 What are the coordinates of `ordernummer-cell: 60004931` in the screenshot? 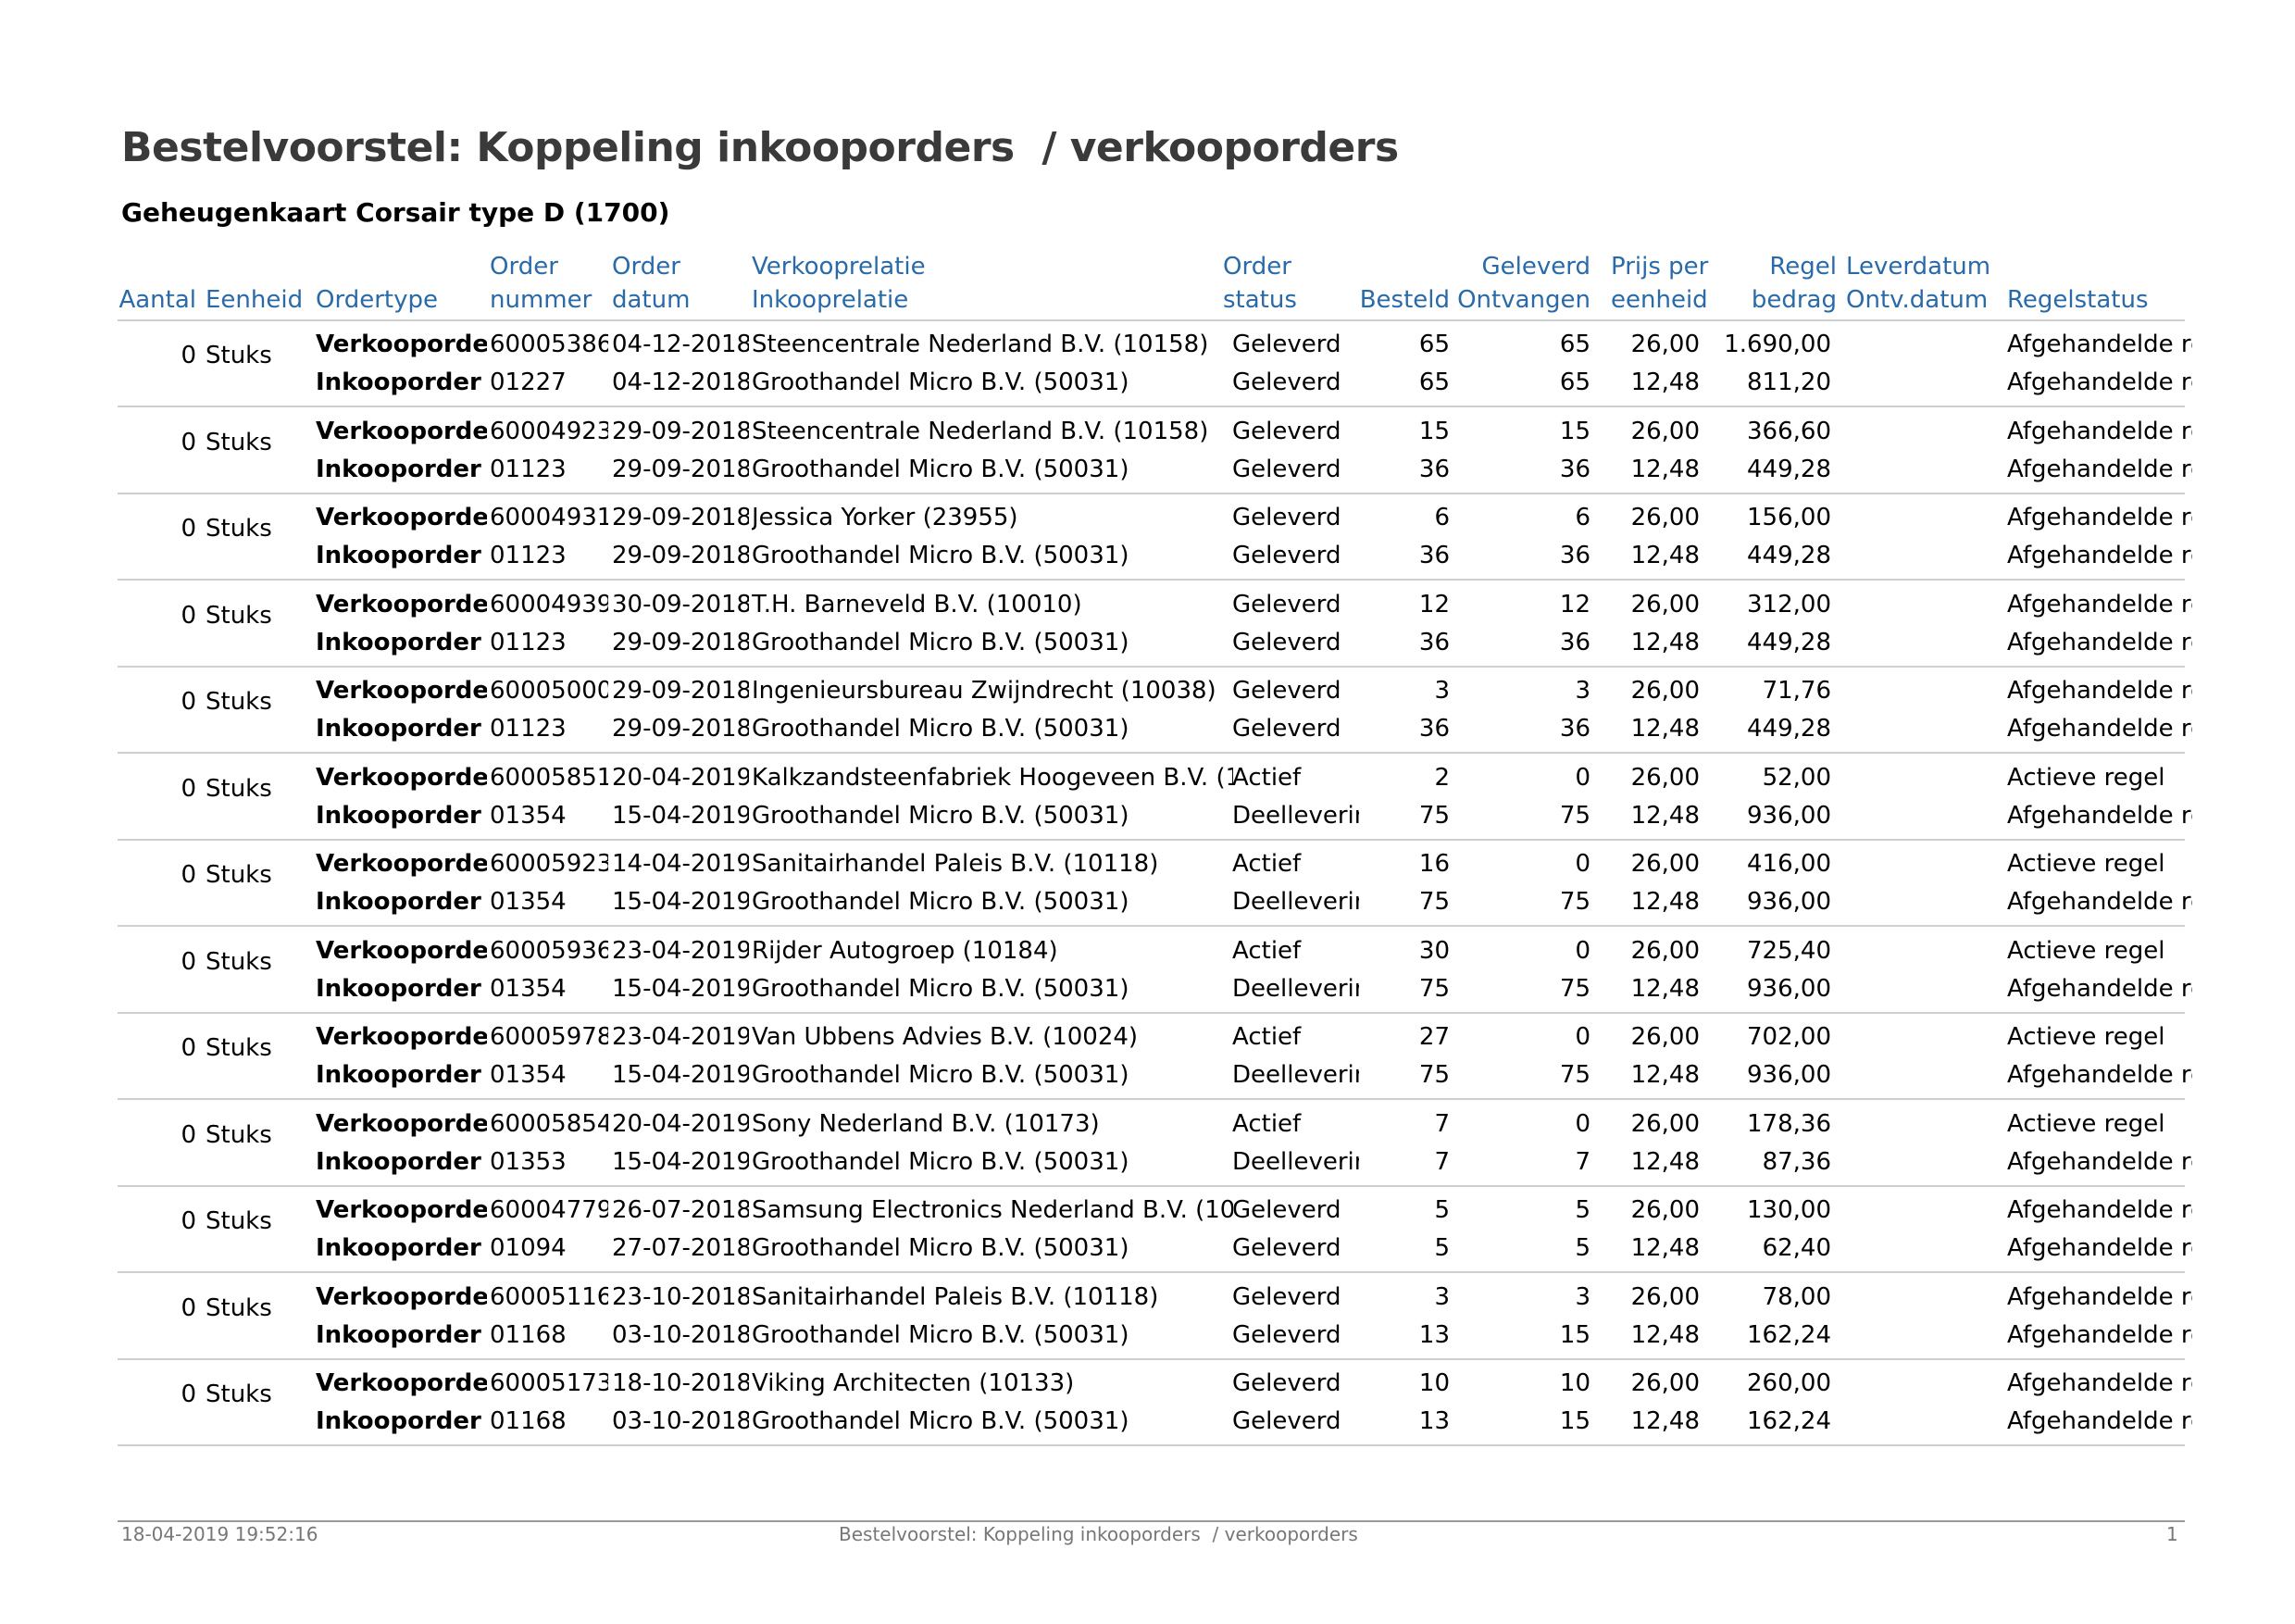 It's located at (549, 517).